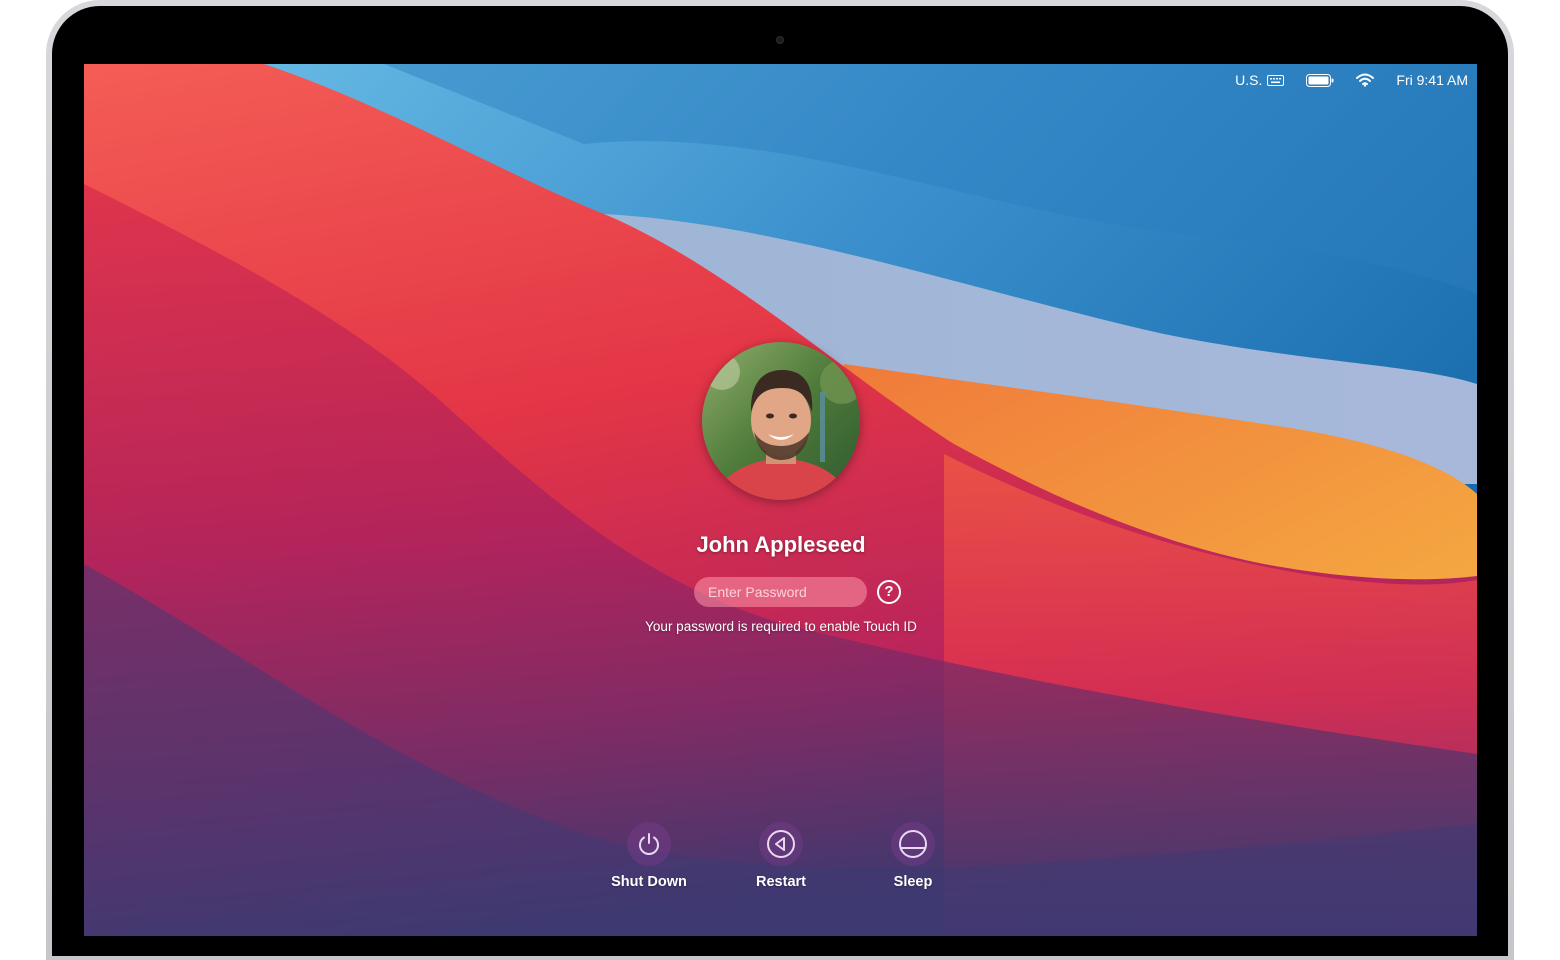 The image size is (1560, 960). I want to click on sleep-label: Sleep, so click(913, 882).